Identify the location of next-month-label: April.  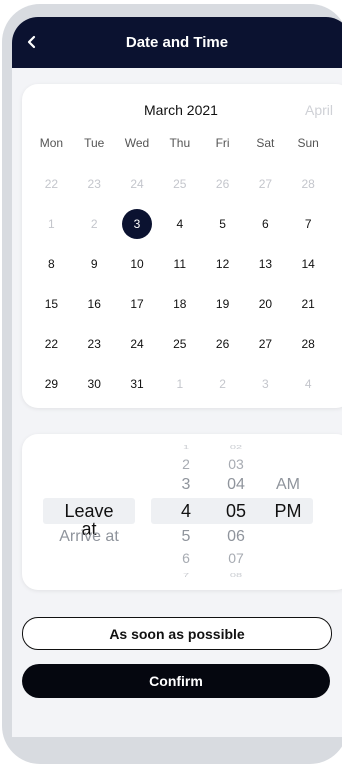
(319, 110).